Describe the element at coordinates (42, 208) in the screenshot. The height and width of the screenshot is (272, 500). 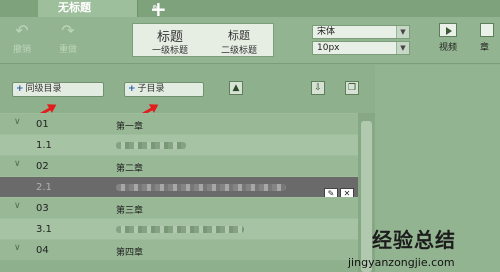
I see `outline-row-number: 03` at that location.